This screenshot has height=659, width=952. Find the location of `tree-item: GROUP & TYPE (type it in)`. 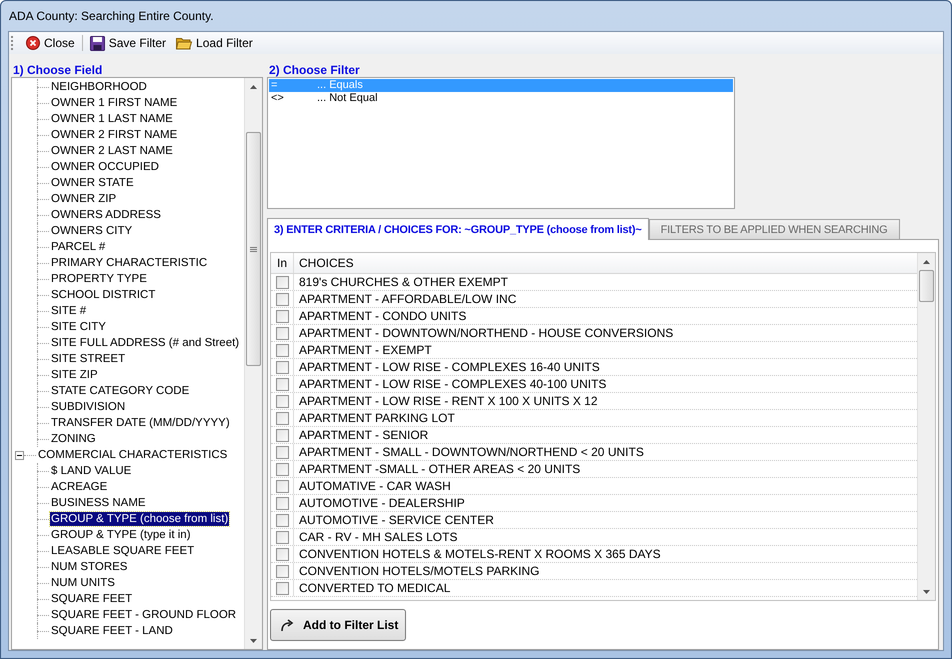

tree-item: GROUP & TYPE (type it in) is located at coordinates (121, 535).